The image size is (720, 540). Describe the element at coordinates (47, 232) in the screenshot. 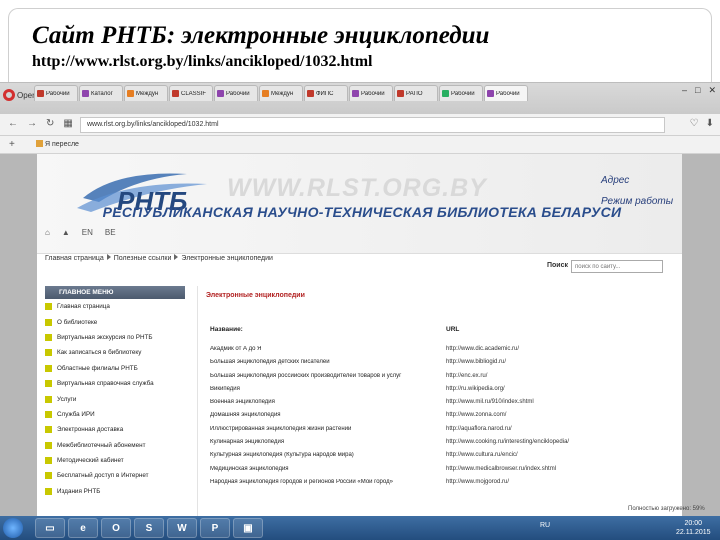

I see `home-icon: ⌂` at that location.